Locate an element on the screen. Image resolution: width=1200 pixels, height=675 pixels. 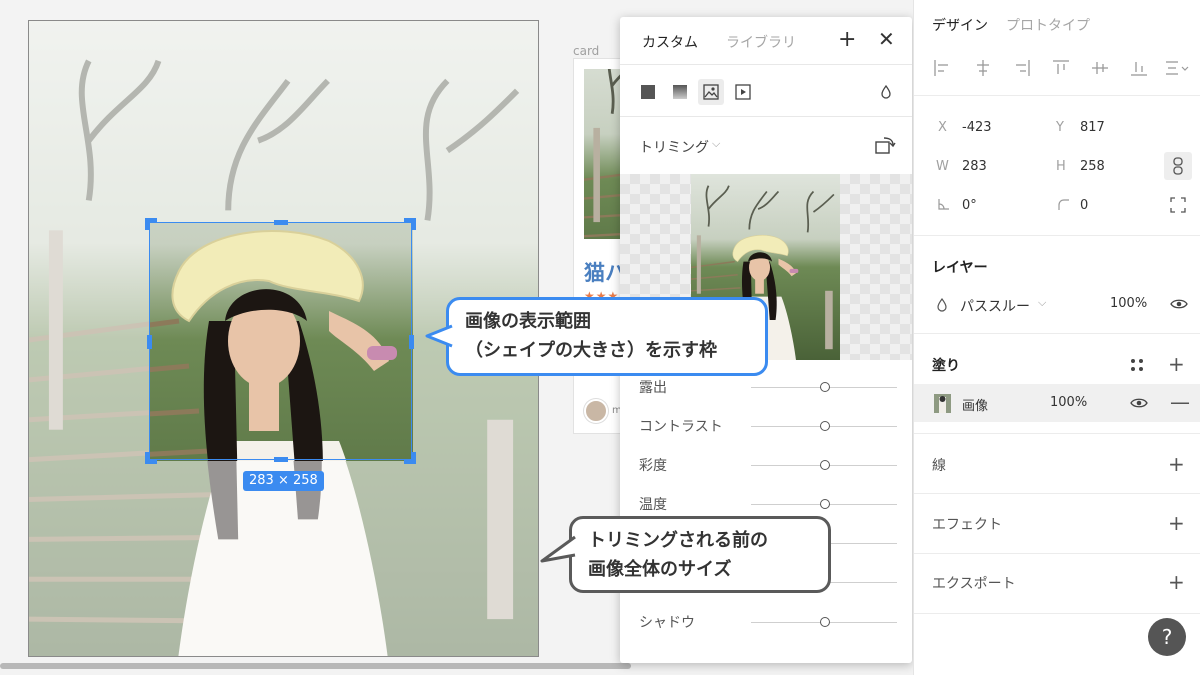
crop-handle-left is located at coordinates (149, 342).